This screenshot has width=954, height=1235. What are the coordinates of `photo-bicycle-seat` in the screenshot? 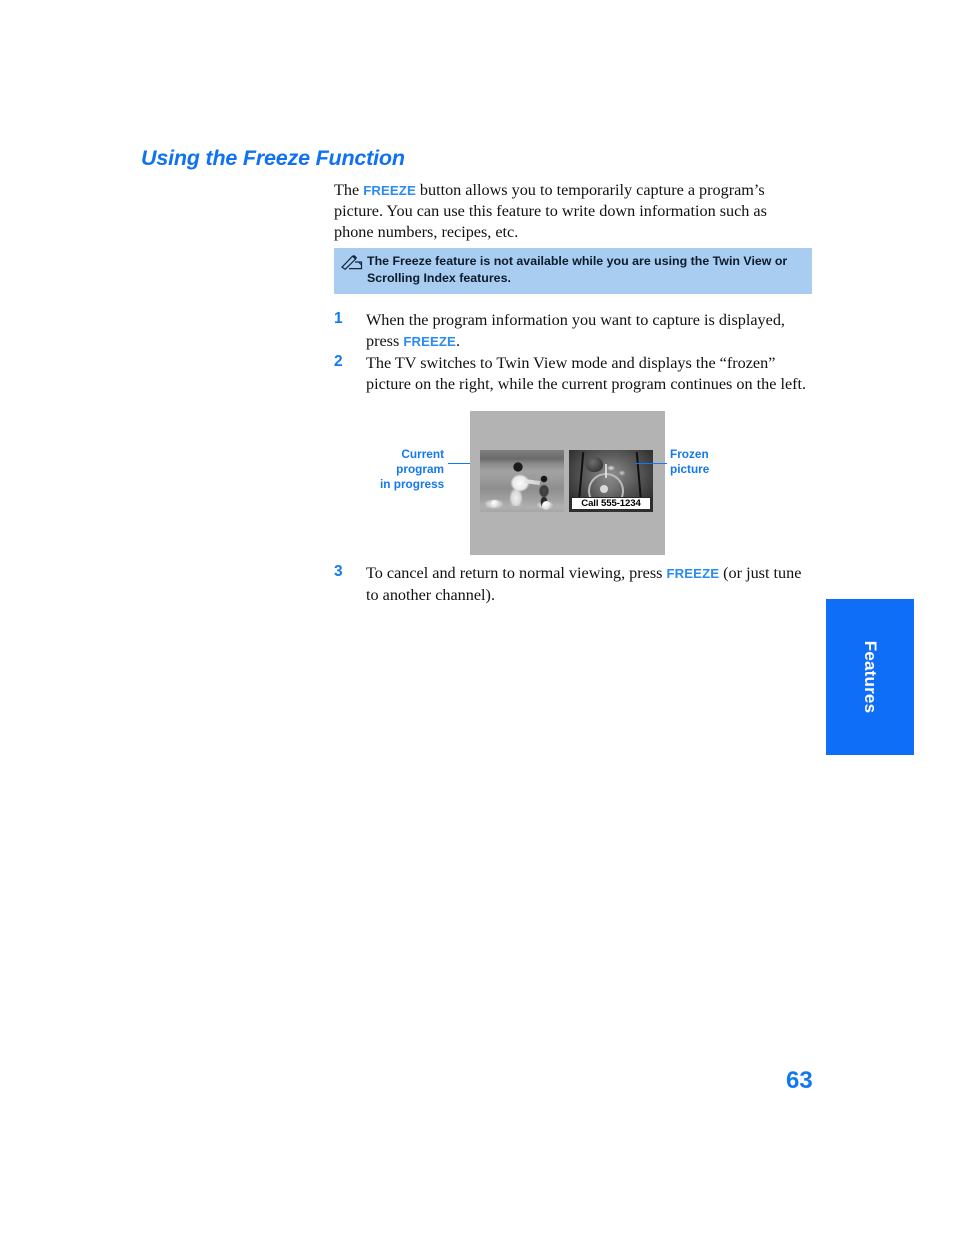 It's located at (594, 464).